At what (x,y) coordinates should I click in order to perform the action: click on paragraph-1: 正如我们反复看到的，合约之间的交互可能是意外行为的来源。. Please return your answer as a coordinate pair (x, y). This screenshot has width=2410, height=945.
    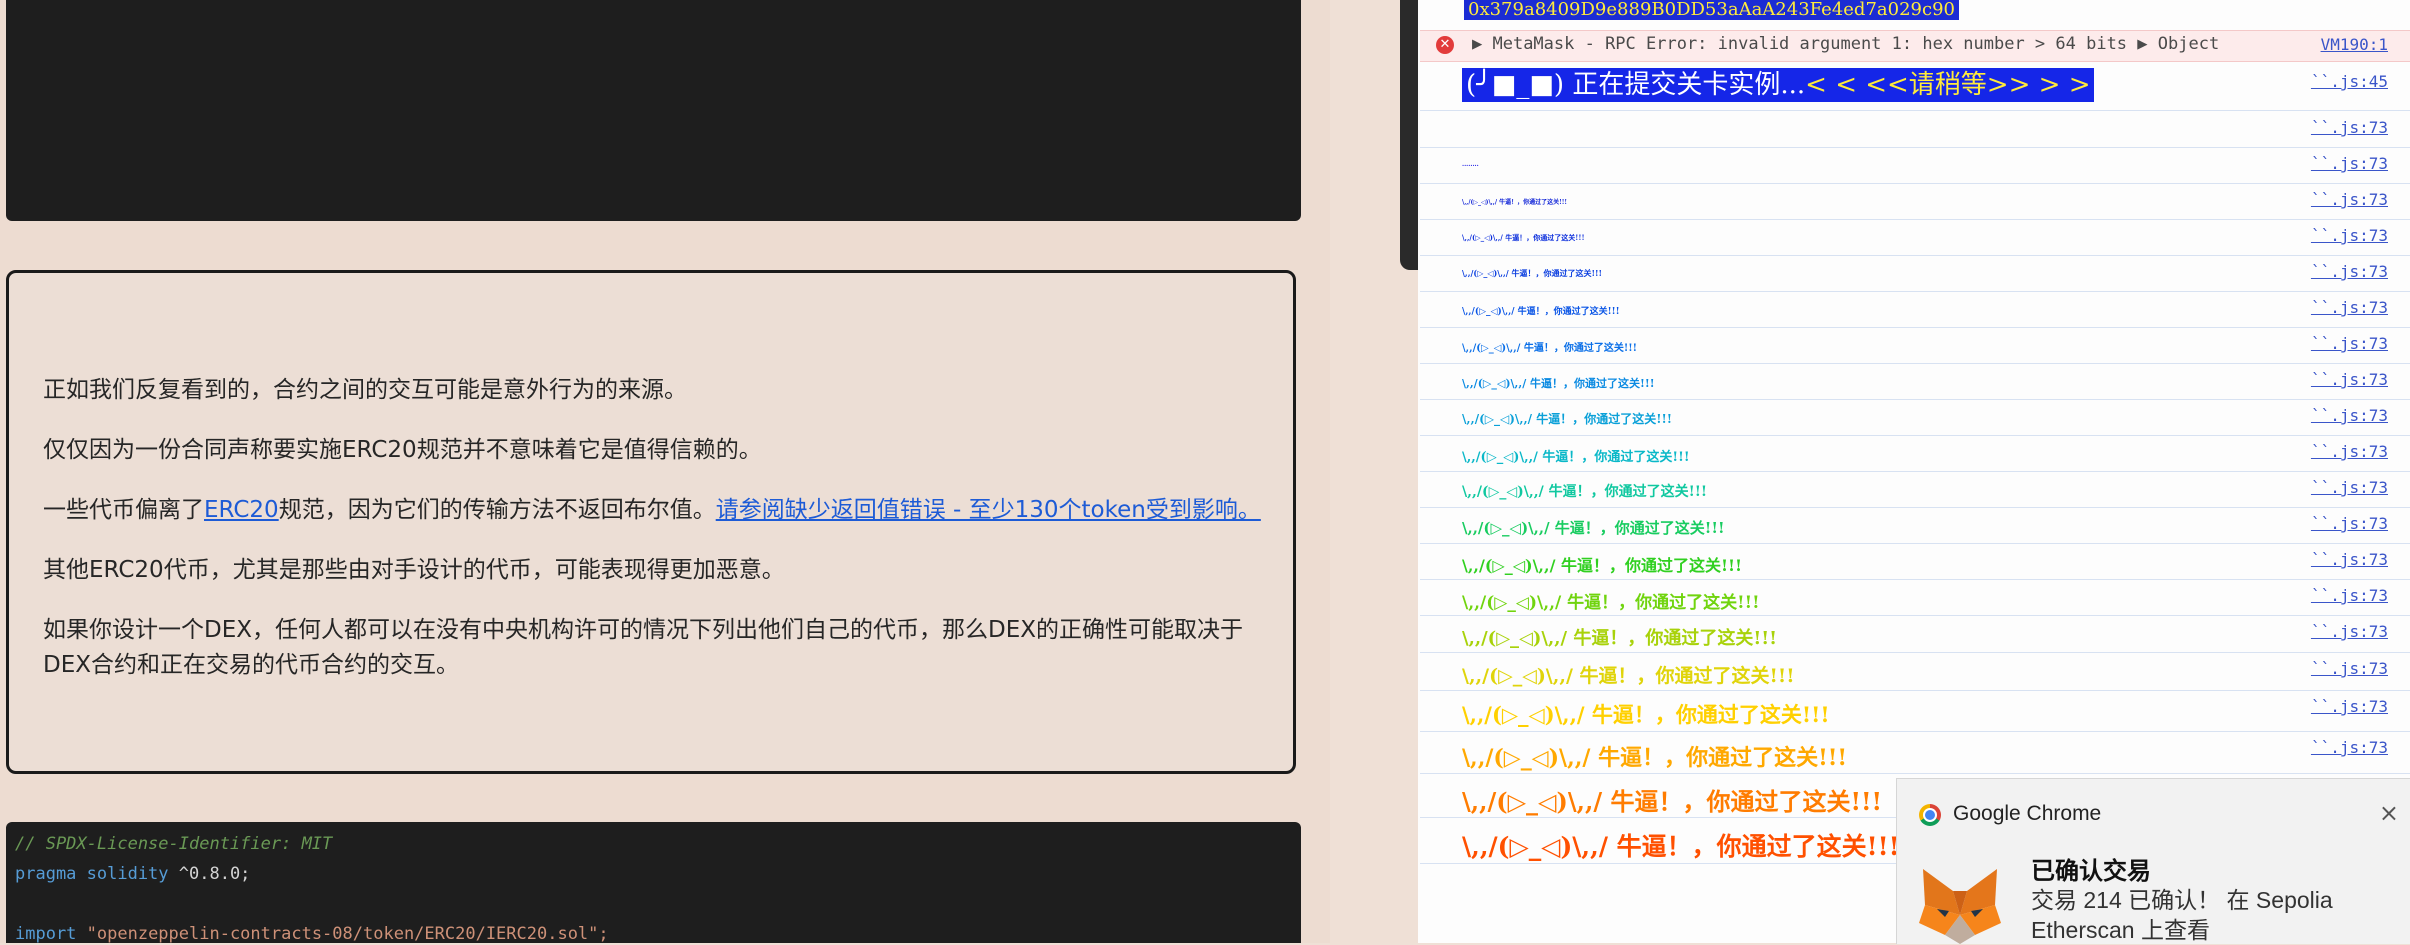
    Looking at the image, I should click on (365, 390).